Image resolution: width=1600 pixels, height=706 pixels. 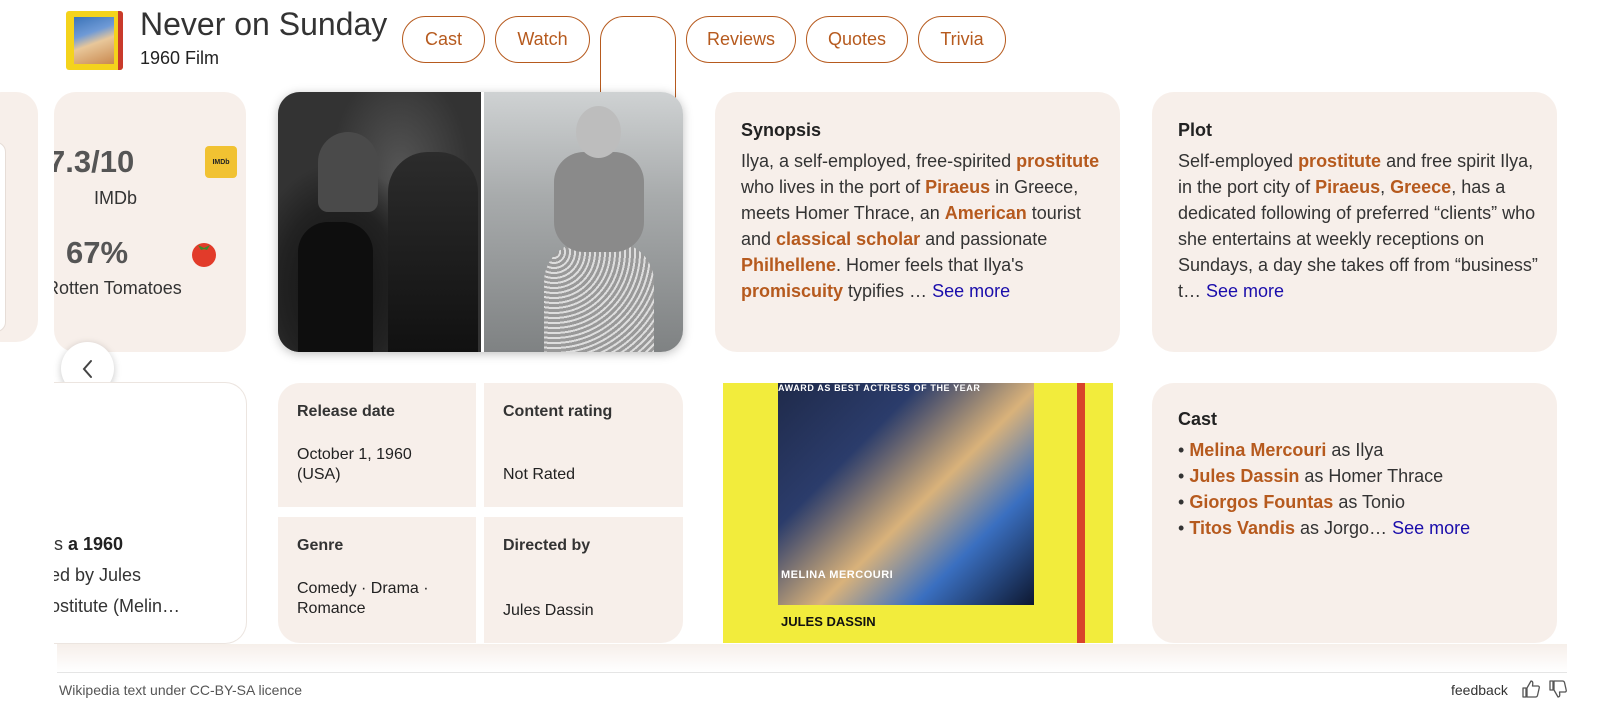 I want to click on tab-cast: Cast, so click(x=443, y=39).